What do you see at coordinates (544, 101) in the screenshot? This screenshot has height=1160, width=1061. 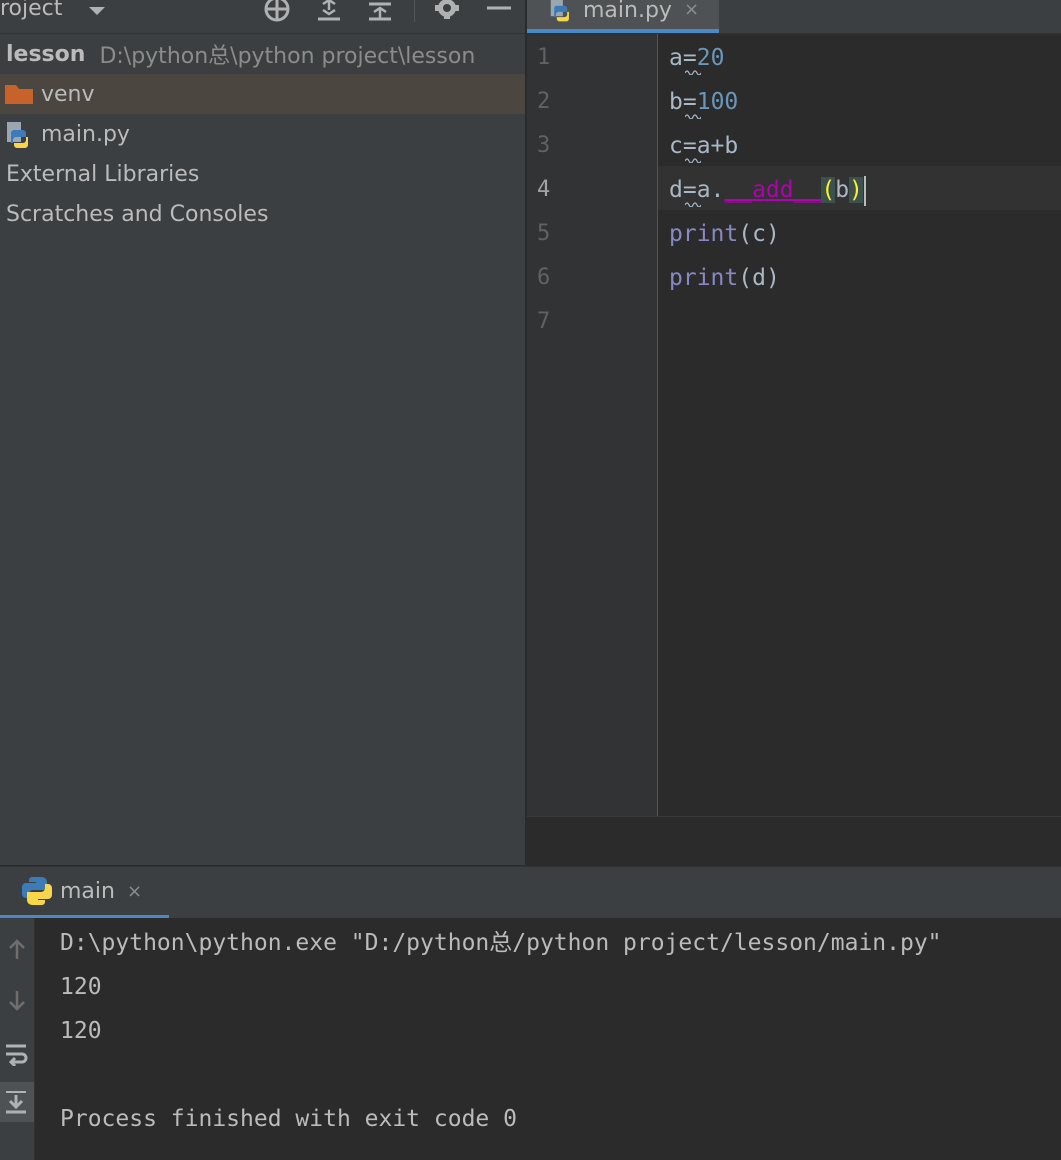 I see `line-number: 2` at bounding box center [544, 101].